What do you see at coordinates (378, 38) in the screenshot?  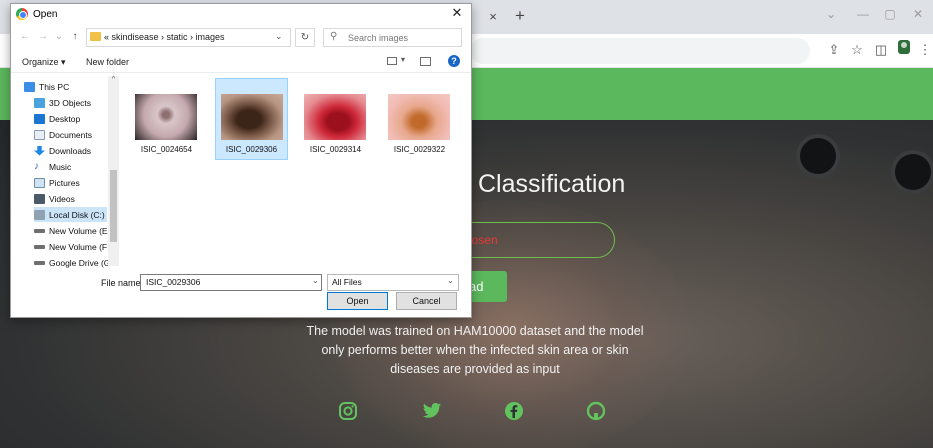 I see `search-placeholder: Search images` at bounding box center [378, 38].